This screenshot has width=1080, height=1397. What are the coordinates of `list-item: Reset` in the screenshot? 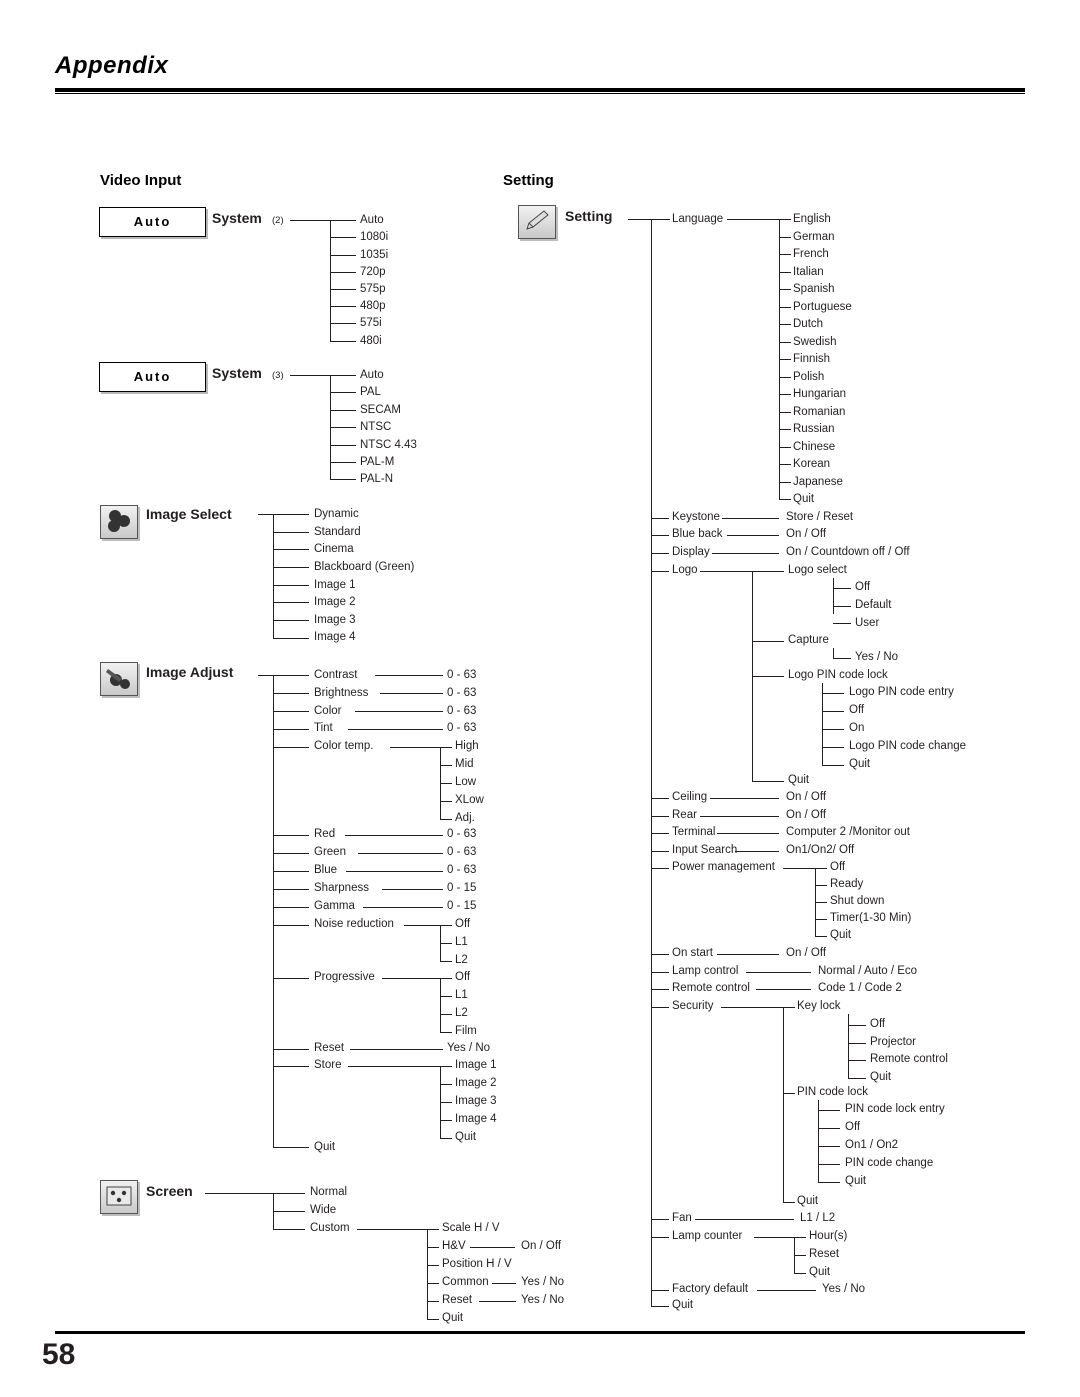 It's located at (824, 1254).